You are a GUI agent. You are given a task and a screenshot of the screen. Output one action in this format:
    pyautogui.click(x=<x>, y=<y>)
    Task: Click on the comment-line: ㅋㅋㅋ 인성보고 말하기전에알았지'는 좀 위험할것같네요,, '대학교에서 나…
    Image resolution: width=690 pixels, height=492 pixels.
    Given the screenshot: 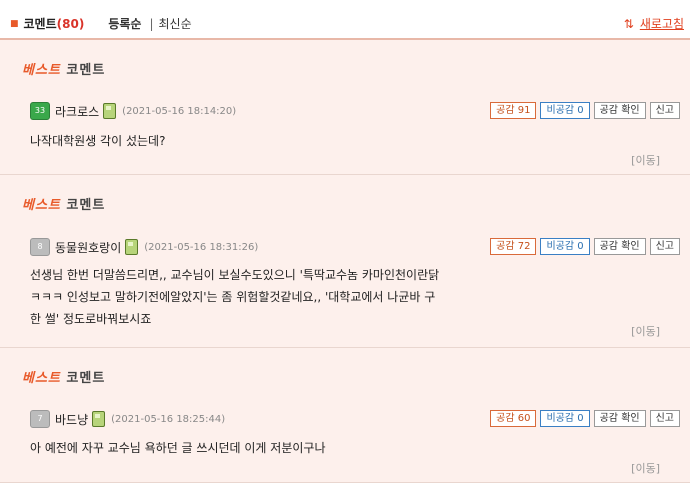 What is the action you would take?
    pyautogui.click(x=233, y=297)
    